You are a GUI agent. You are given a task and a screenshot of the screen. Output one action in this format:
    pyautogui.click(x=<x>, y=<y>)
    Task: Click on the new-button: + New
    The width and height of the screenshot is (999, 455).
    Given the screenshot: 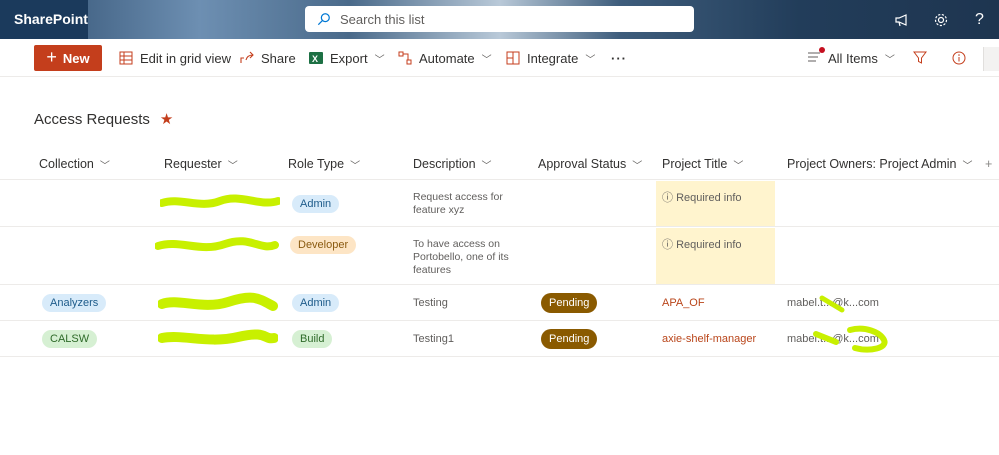 What is the action you would take?
    pyautogui.click(x=68, y=58)
    